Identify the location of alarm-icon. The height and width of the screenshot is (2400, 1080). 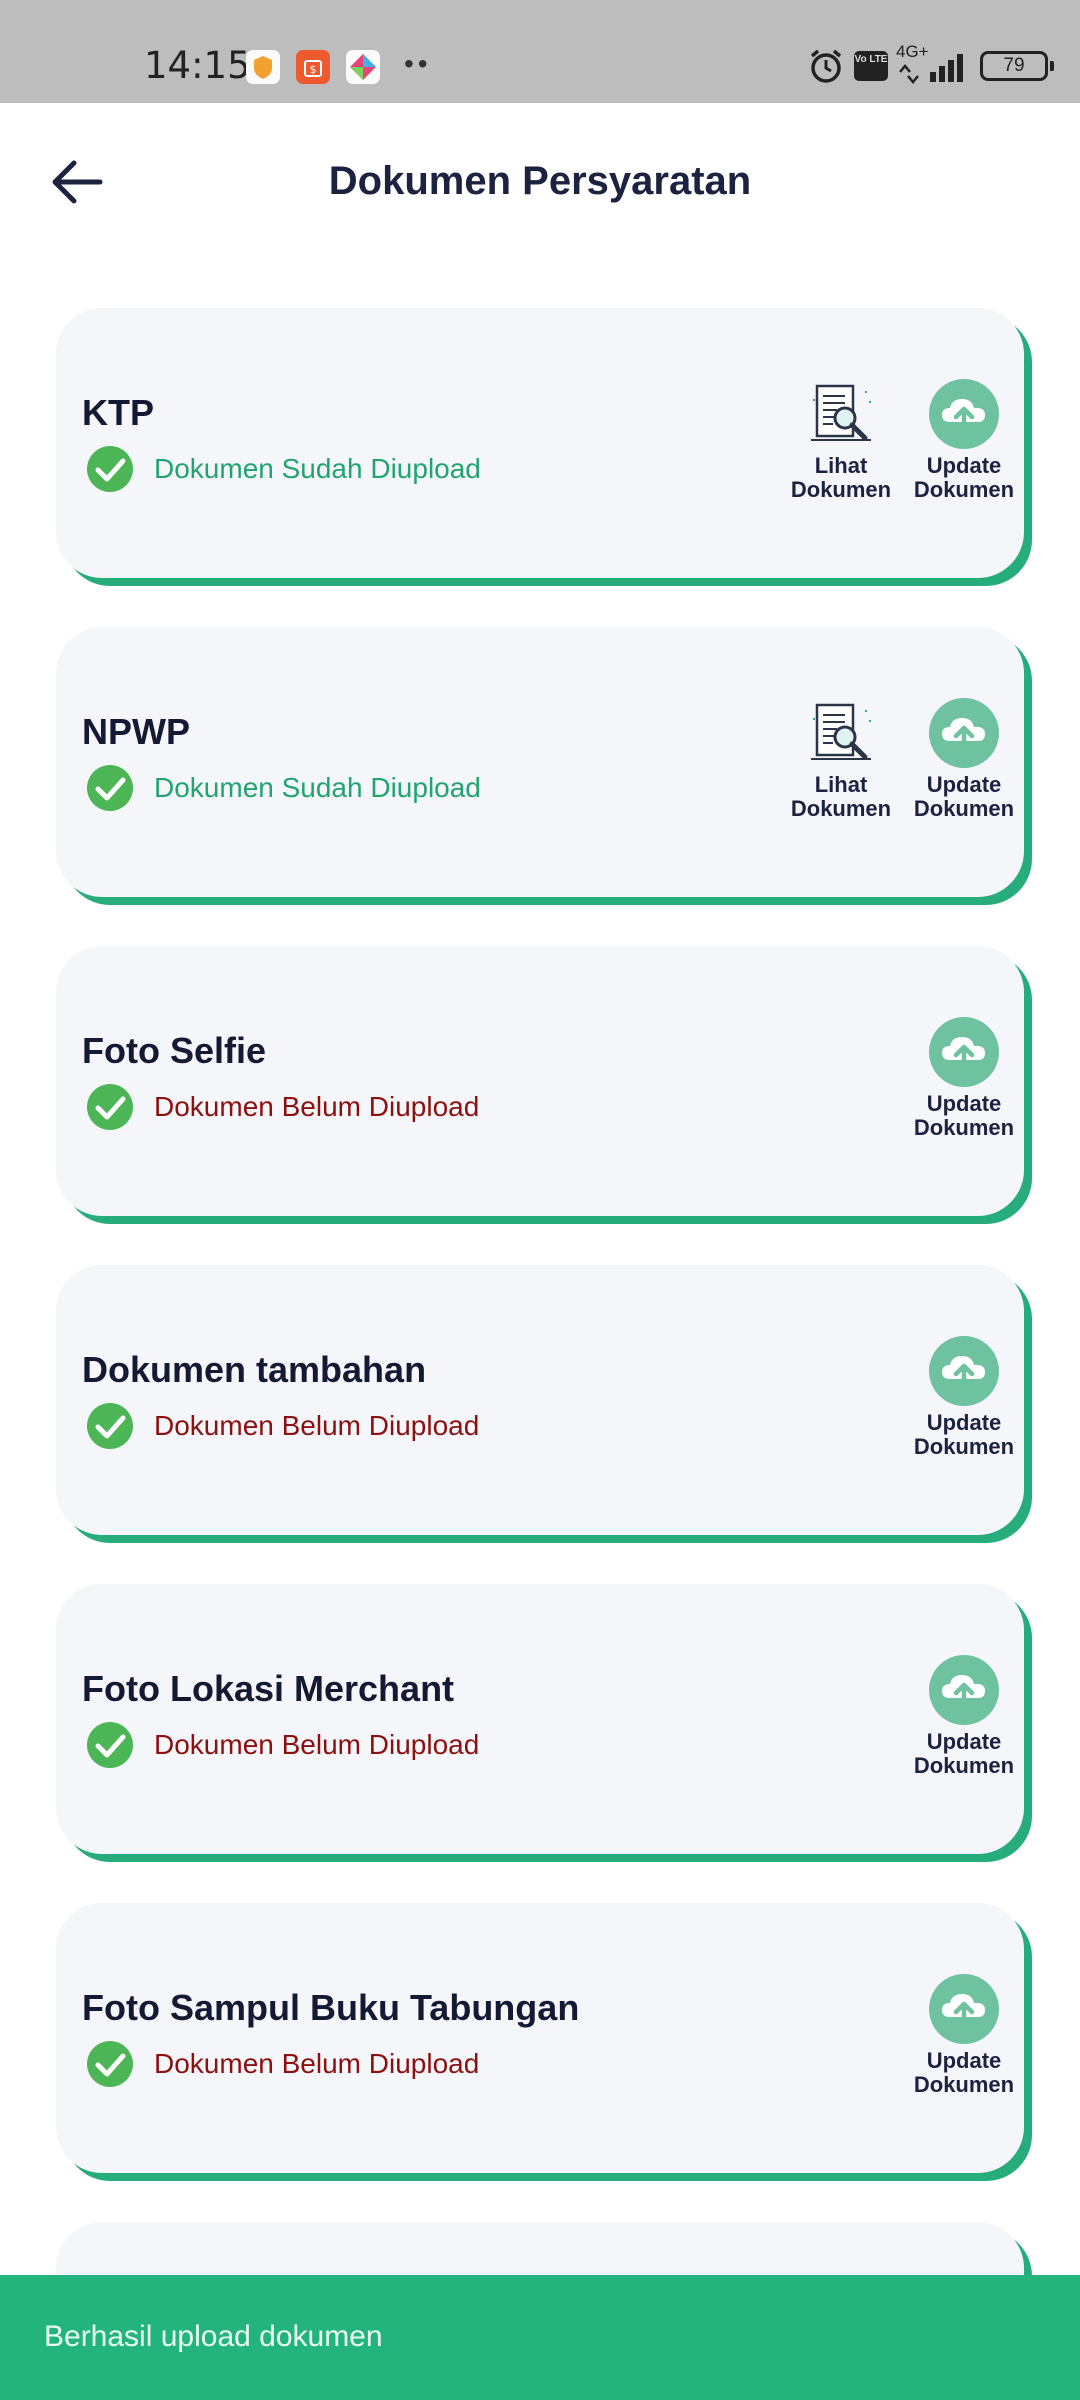
(826, 66).